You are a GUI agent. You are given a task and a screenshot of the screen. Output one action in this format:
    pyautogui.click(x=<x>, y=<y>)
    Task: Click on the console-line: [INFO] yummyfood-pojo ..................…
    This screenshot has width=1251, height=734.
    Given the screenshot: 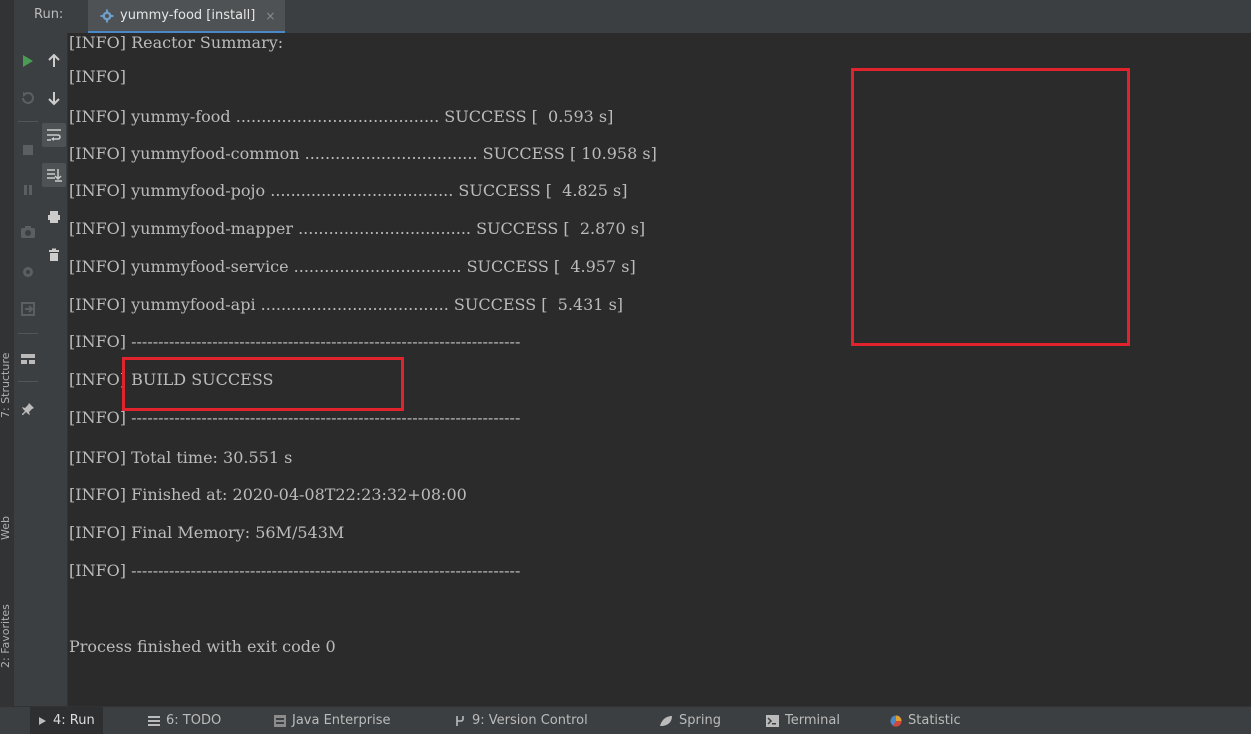 What is the action you would take?
    pyautogui.click(x=348, y=190)
    